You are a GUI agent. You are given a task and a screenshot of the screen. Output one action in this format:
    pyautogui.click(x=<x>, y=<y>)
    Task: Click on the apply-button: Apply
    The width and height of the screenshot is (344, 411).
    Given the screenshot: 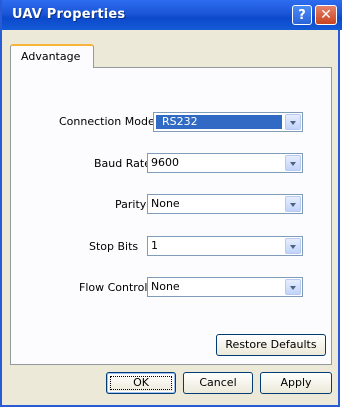 What is the action you would take?
    pyautogui.click(x=296, y=383)
    